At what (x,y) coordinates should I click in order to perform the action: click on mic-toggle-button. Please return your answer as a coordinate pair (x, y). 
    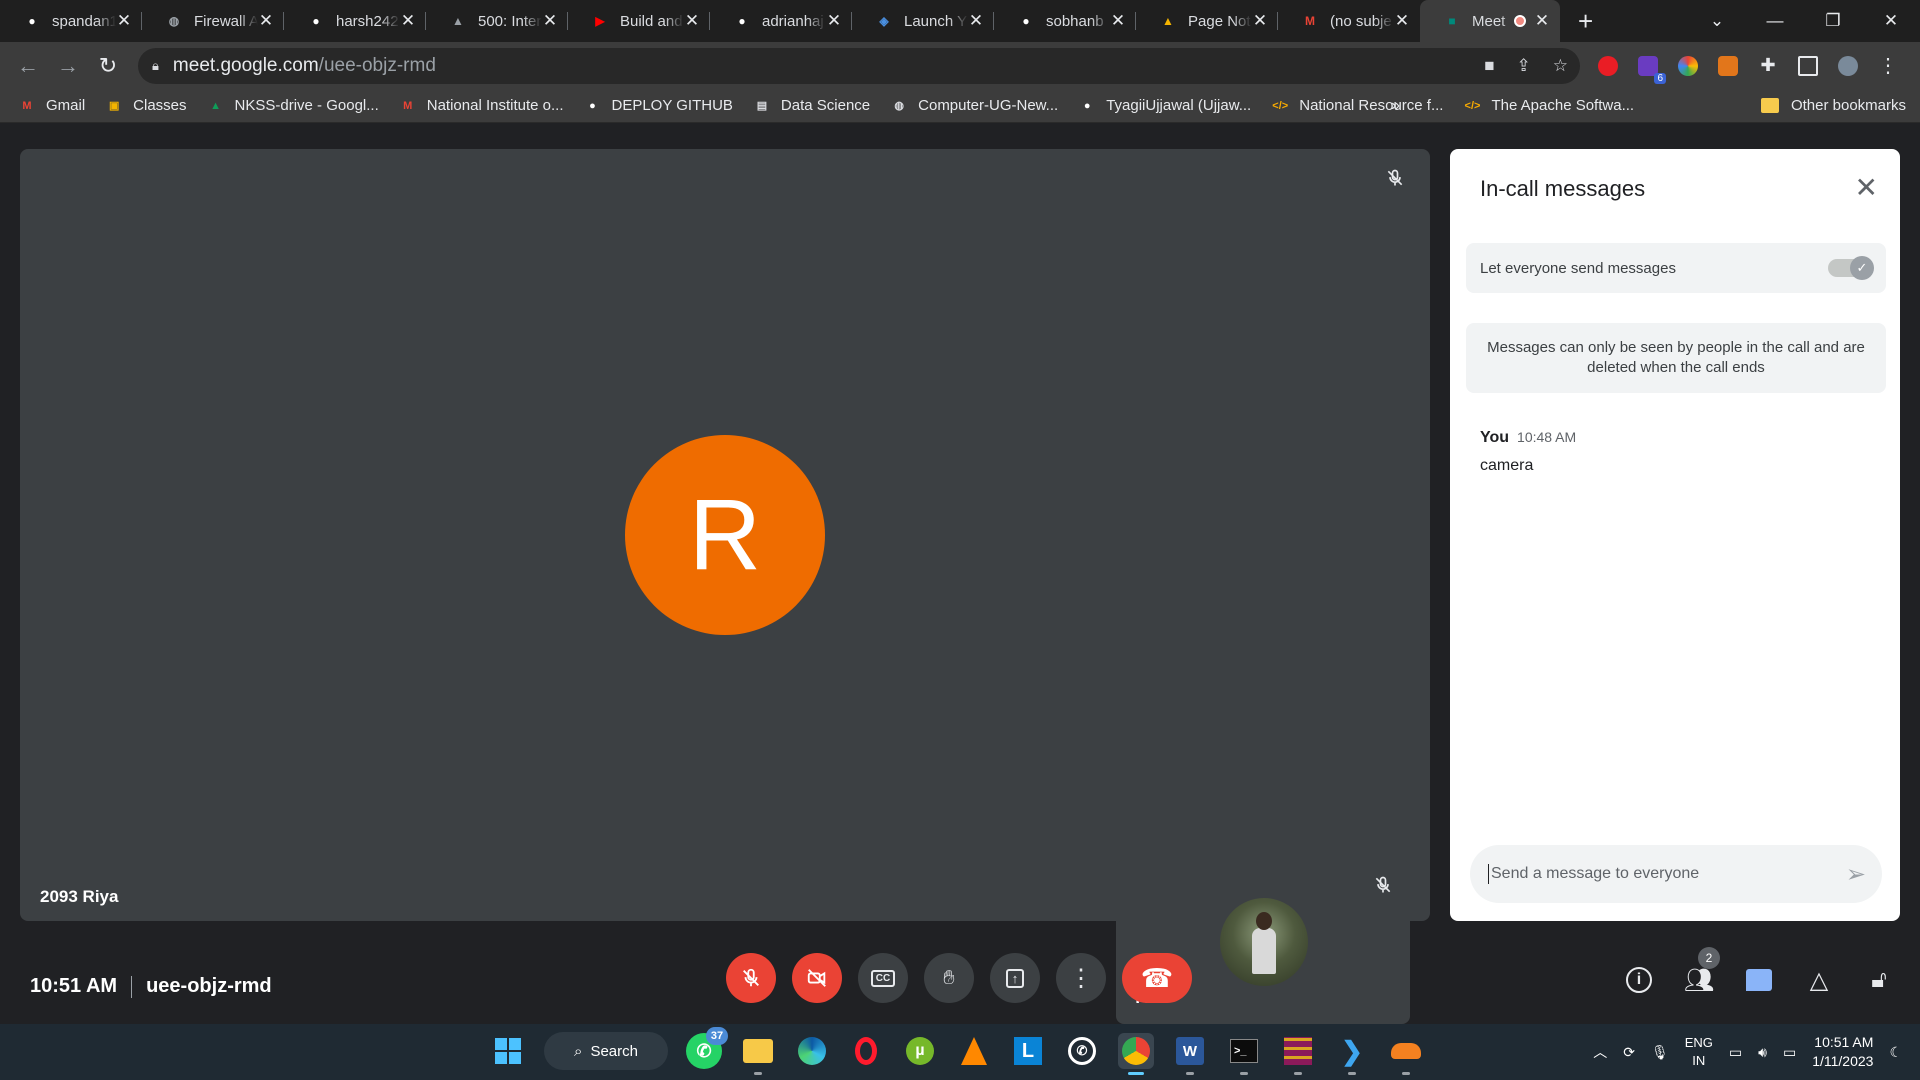
    Looking at the image, I should click on (751, 978).